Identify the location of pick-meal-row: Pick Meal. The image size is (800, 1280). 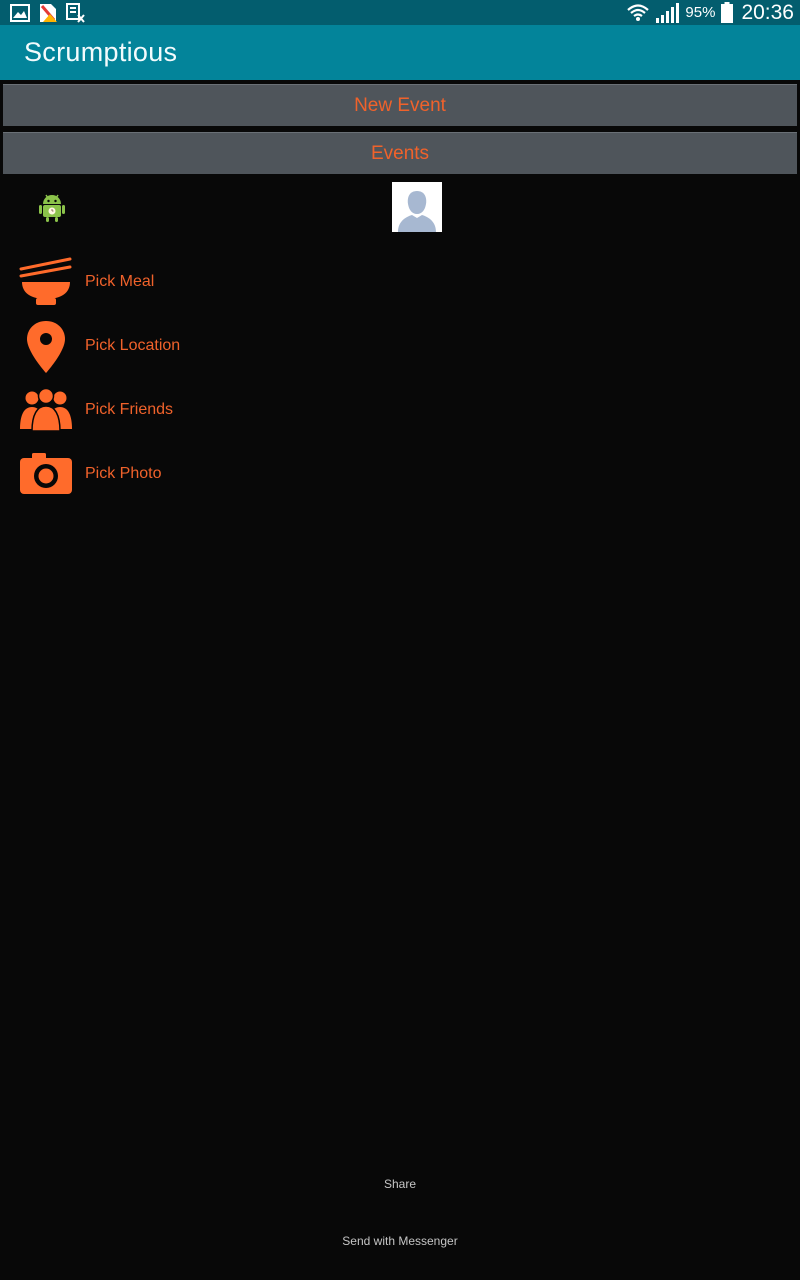
(218, 283).